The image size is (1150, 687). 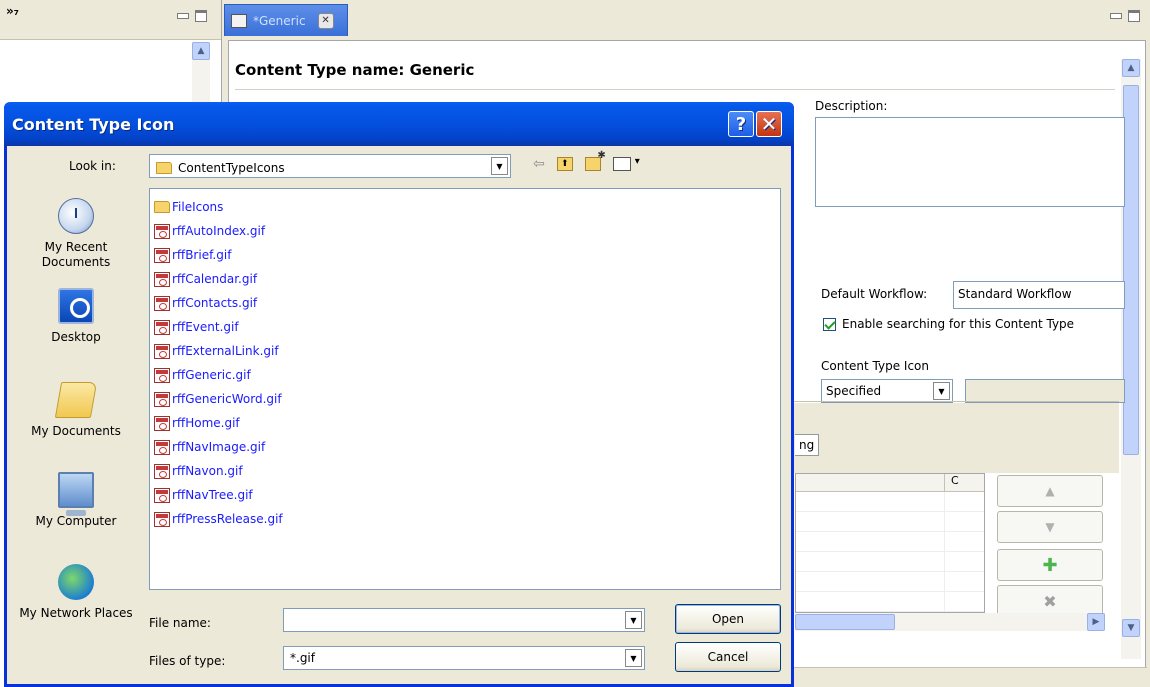 I want to click on tab-generic: *Generic ✕, so click(x=286, y=20).